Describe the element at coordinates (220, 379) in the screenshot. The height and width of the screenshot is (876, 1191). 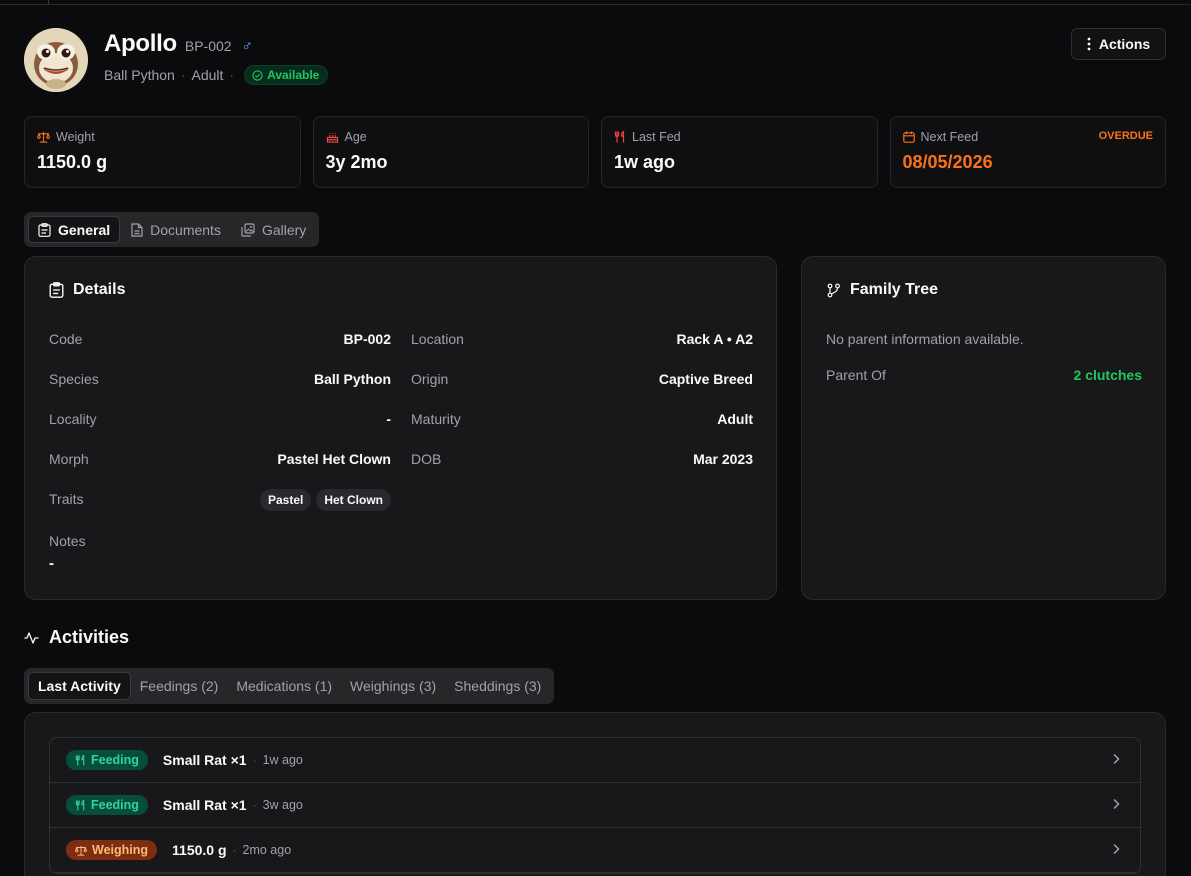
I see `detail-species: Species Ball Python` at that location.